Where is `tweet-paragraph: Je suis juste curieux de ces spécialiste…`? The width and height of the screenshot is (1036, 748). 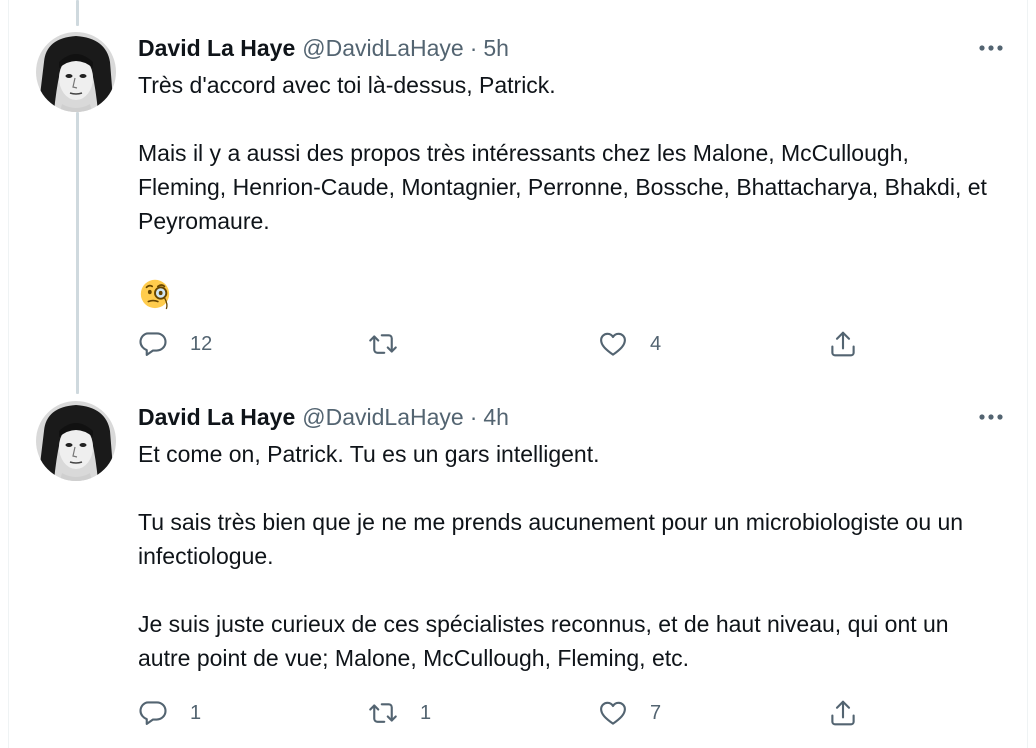 tweet-paragraph: Je suis juste curieux de ces spécialiste… is located at coordinates (543, 641).